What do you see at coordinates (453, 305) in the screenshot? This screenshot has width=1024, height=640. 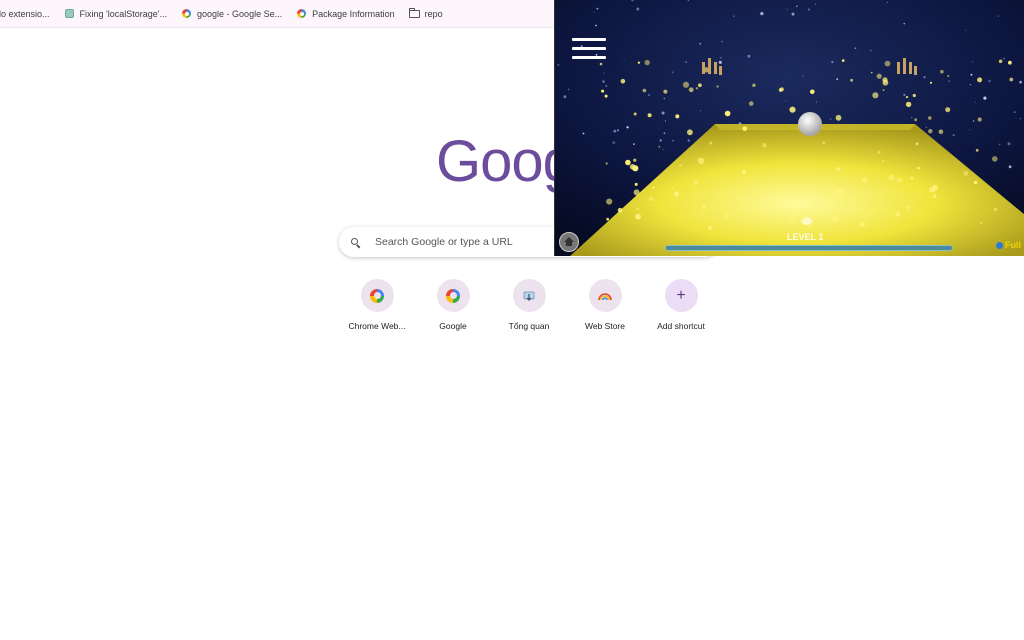 I see `shortcut-google: Google` at bounding box center [453, 305].